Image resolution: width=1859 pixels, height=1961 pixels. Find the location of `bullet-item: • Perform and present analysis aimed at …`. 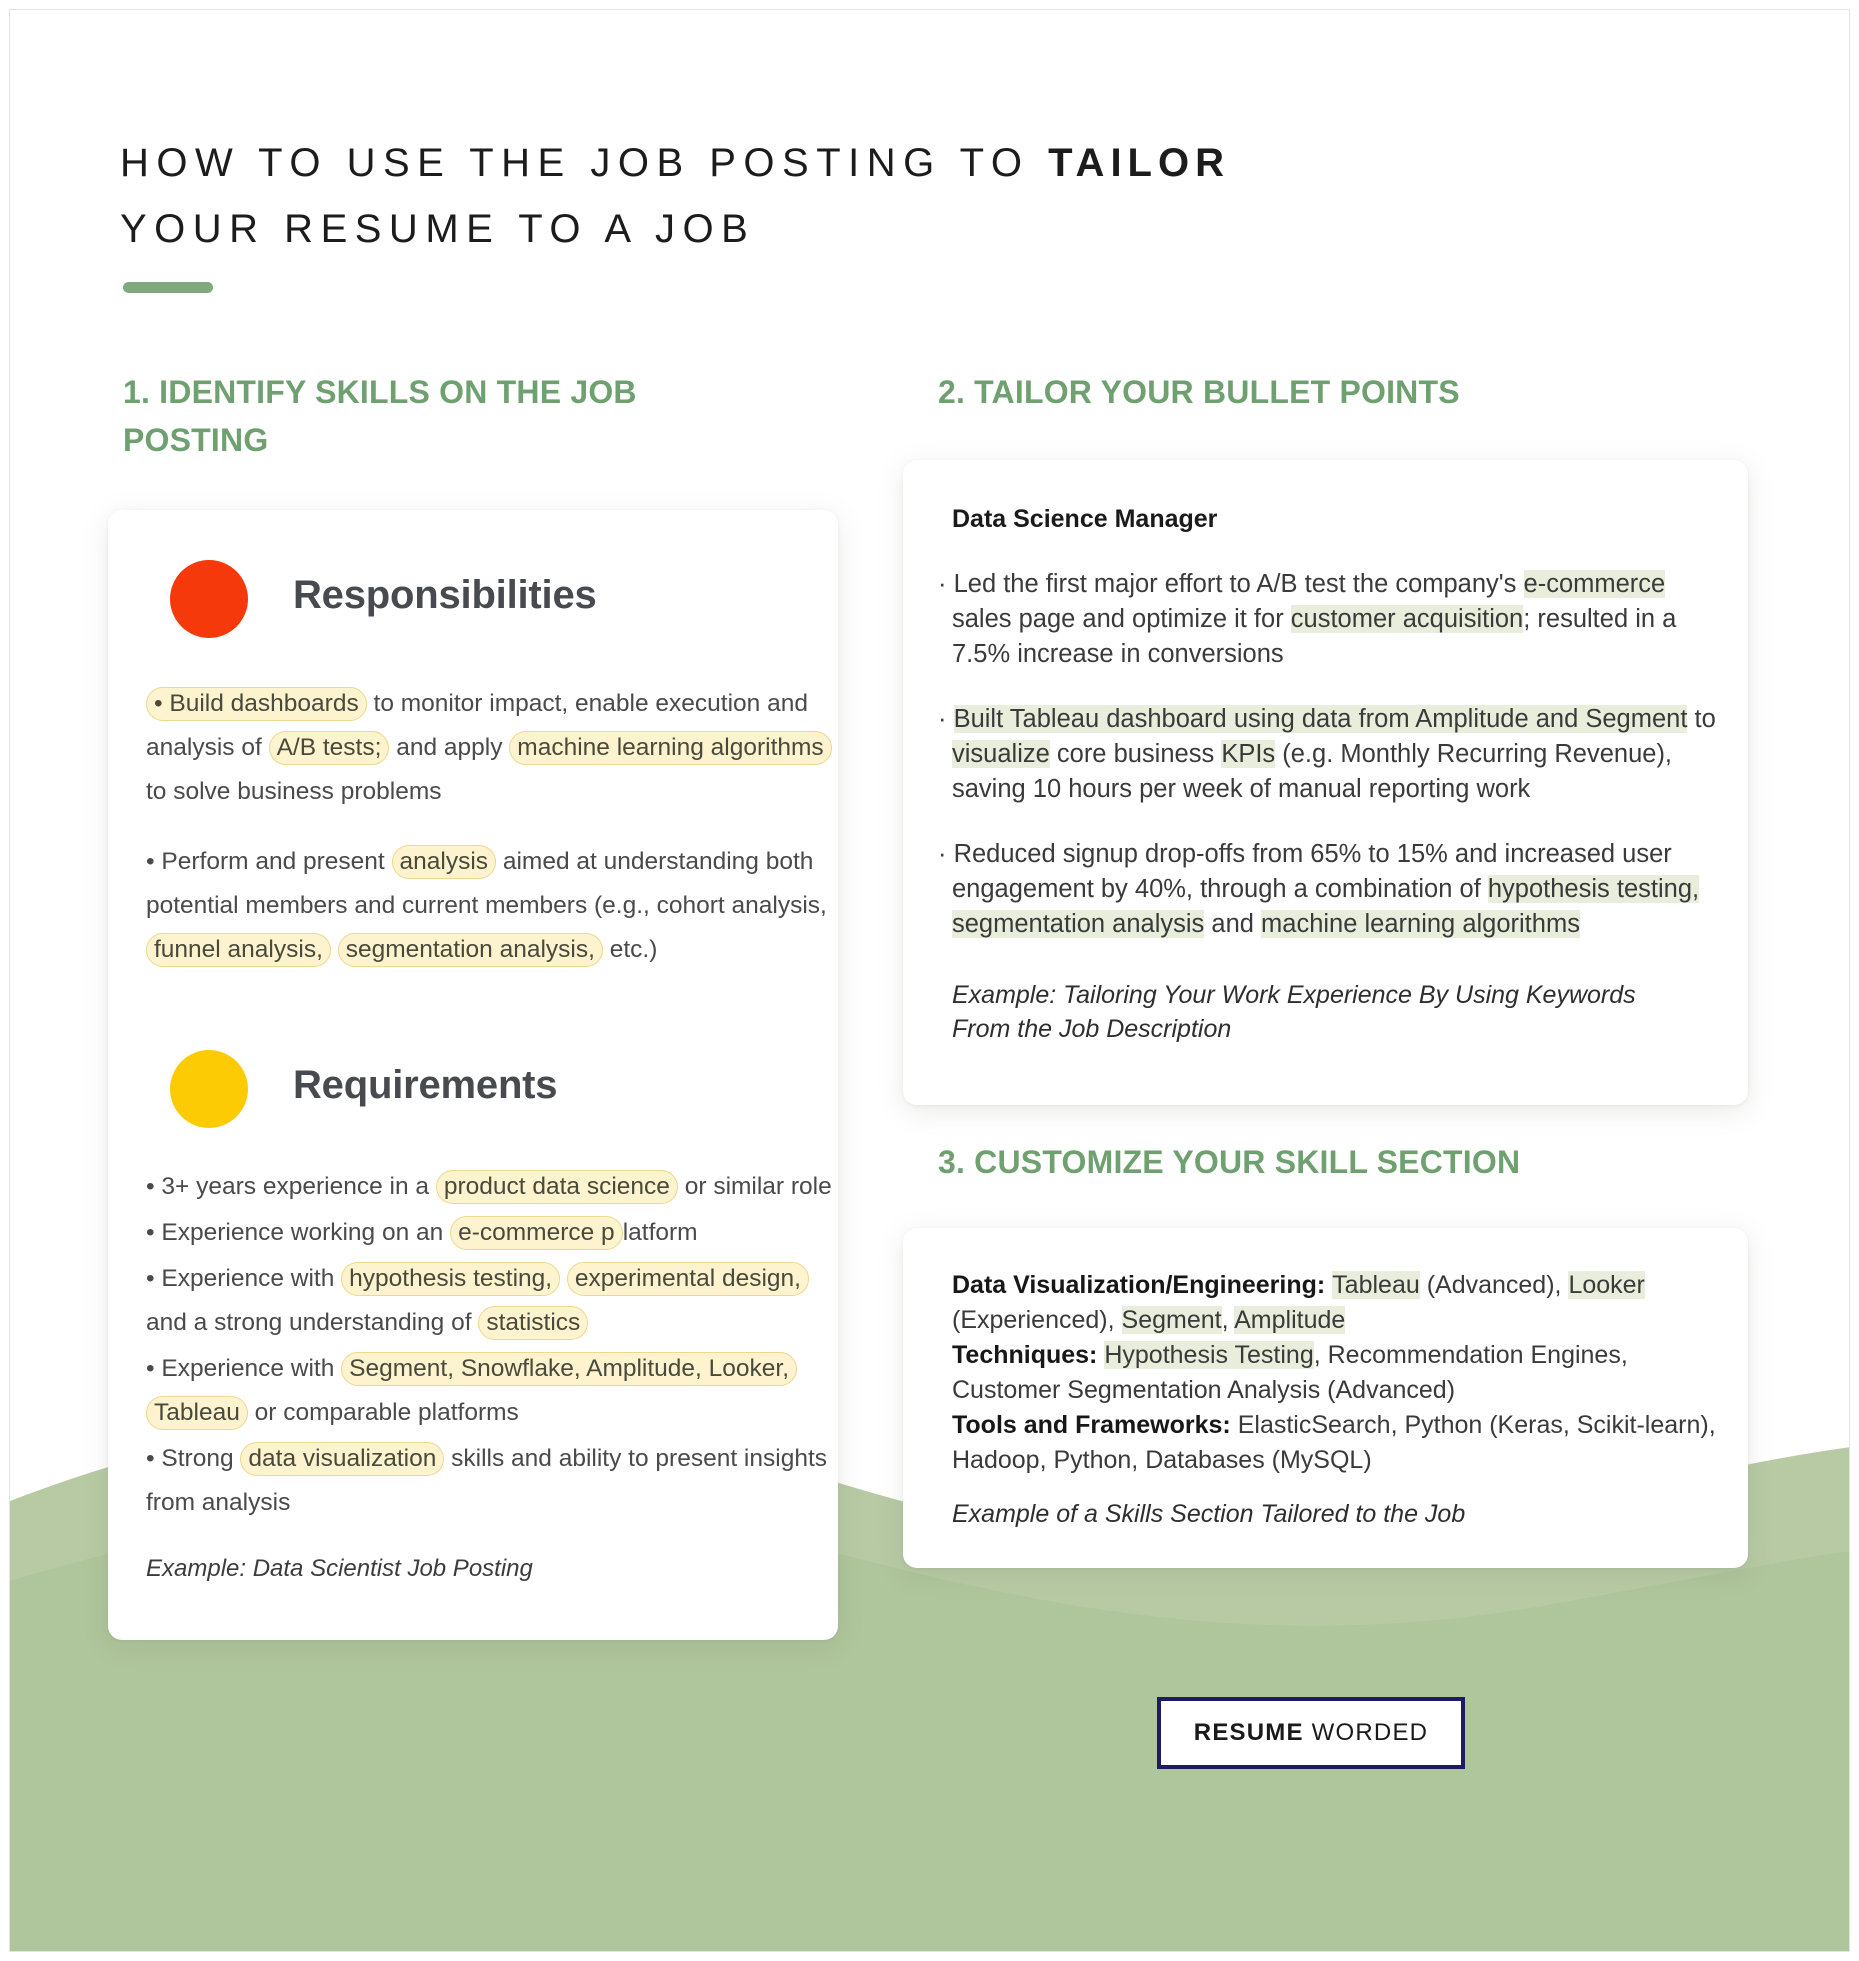

bullet-item: • Perform and present analysis aimed at … is located at coordinates (491, 906).